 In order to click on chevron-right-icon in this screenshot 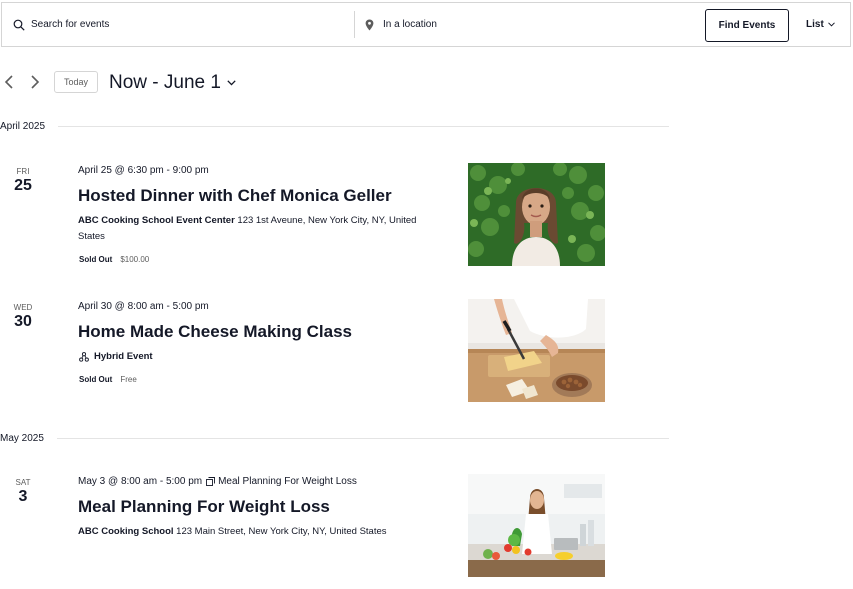, I will do `click(35, 82)`.